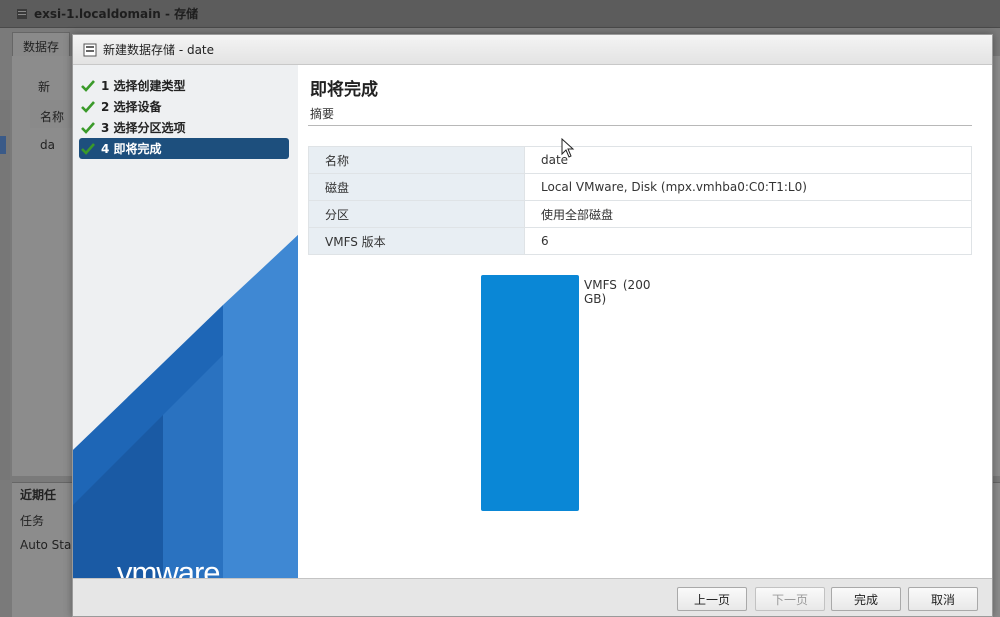  I want to click on page-title: 即将完成, so click(344, 90).